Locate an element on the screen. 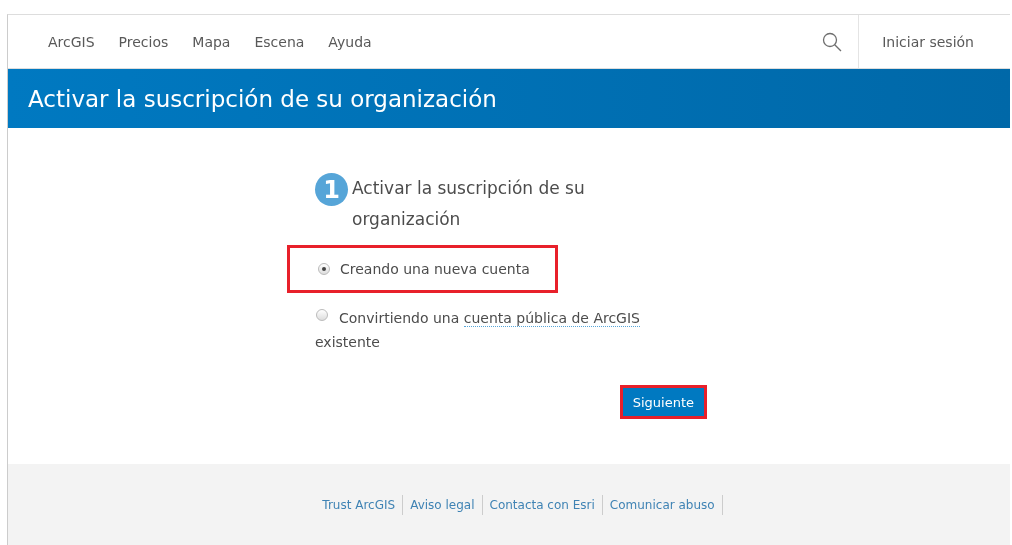 The image size is (1012, 545). footer-link: Aviso legal is located at coordinates (443, 505).